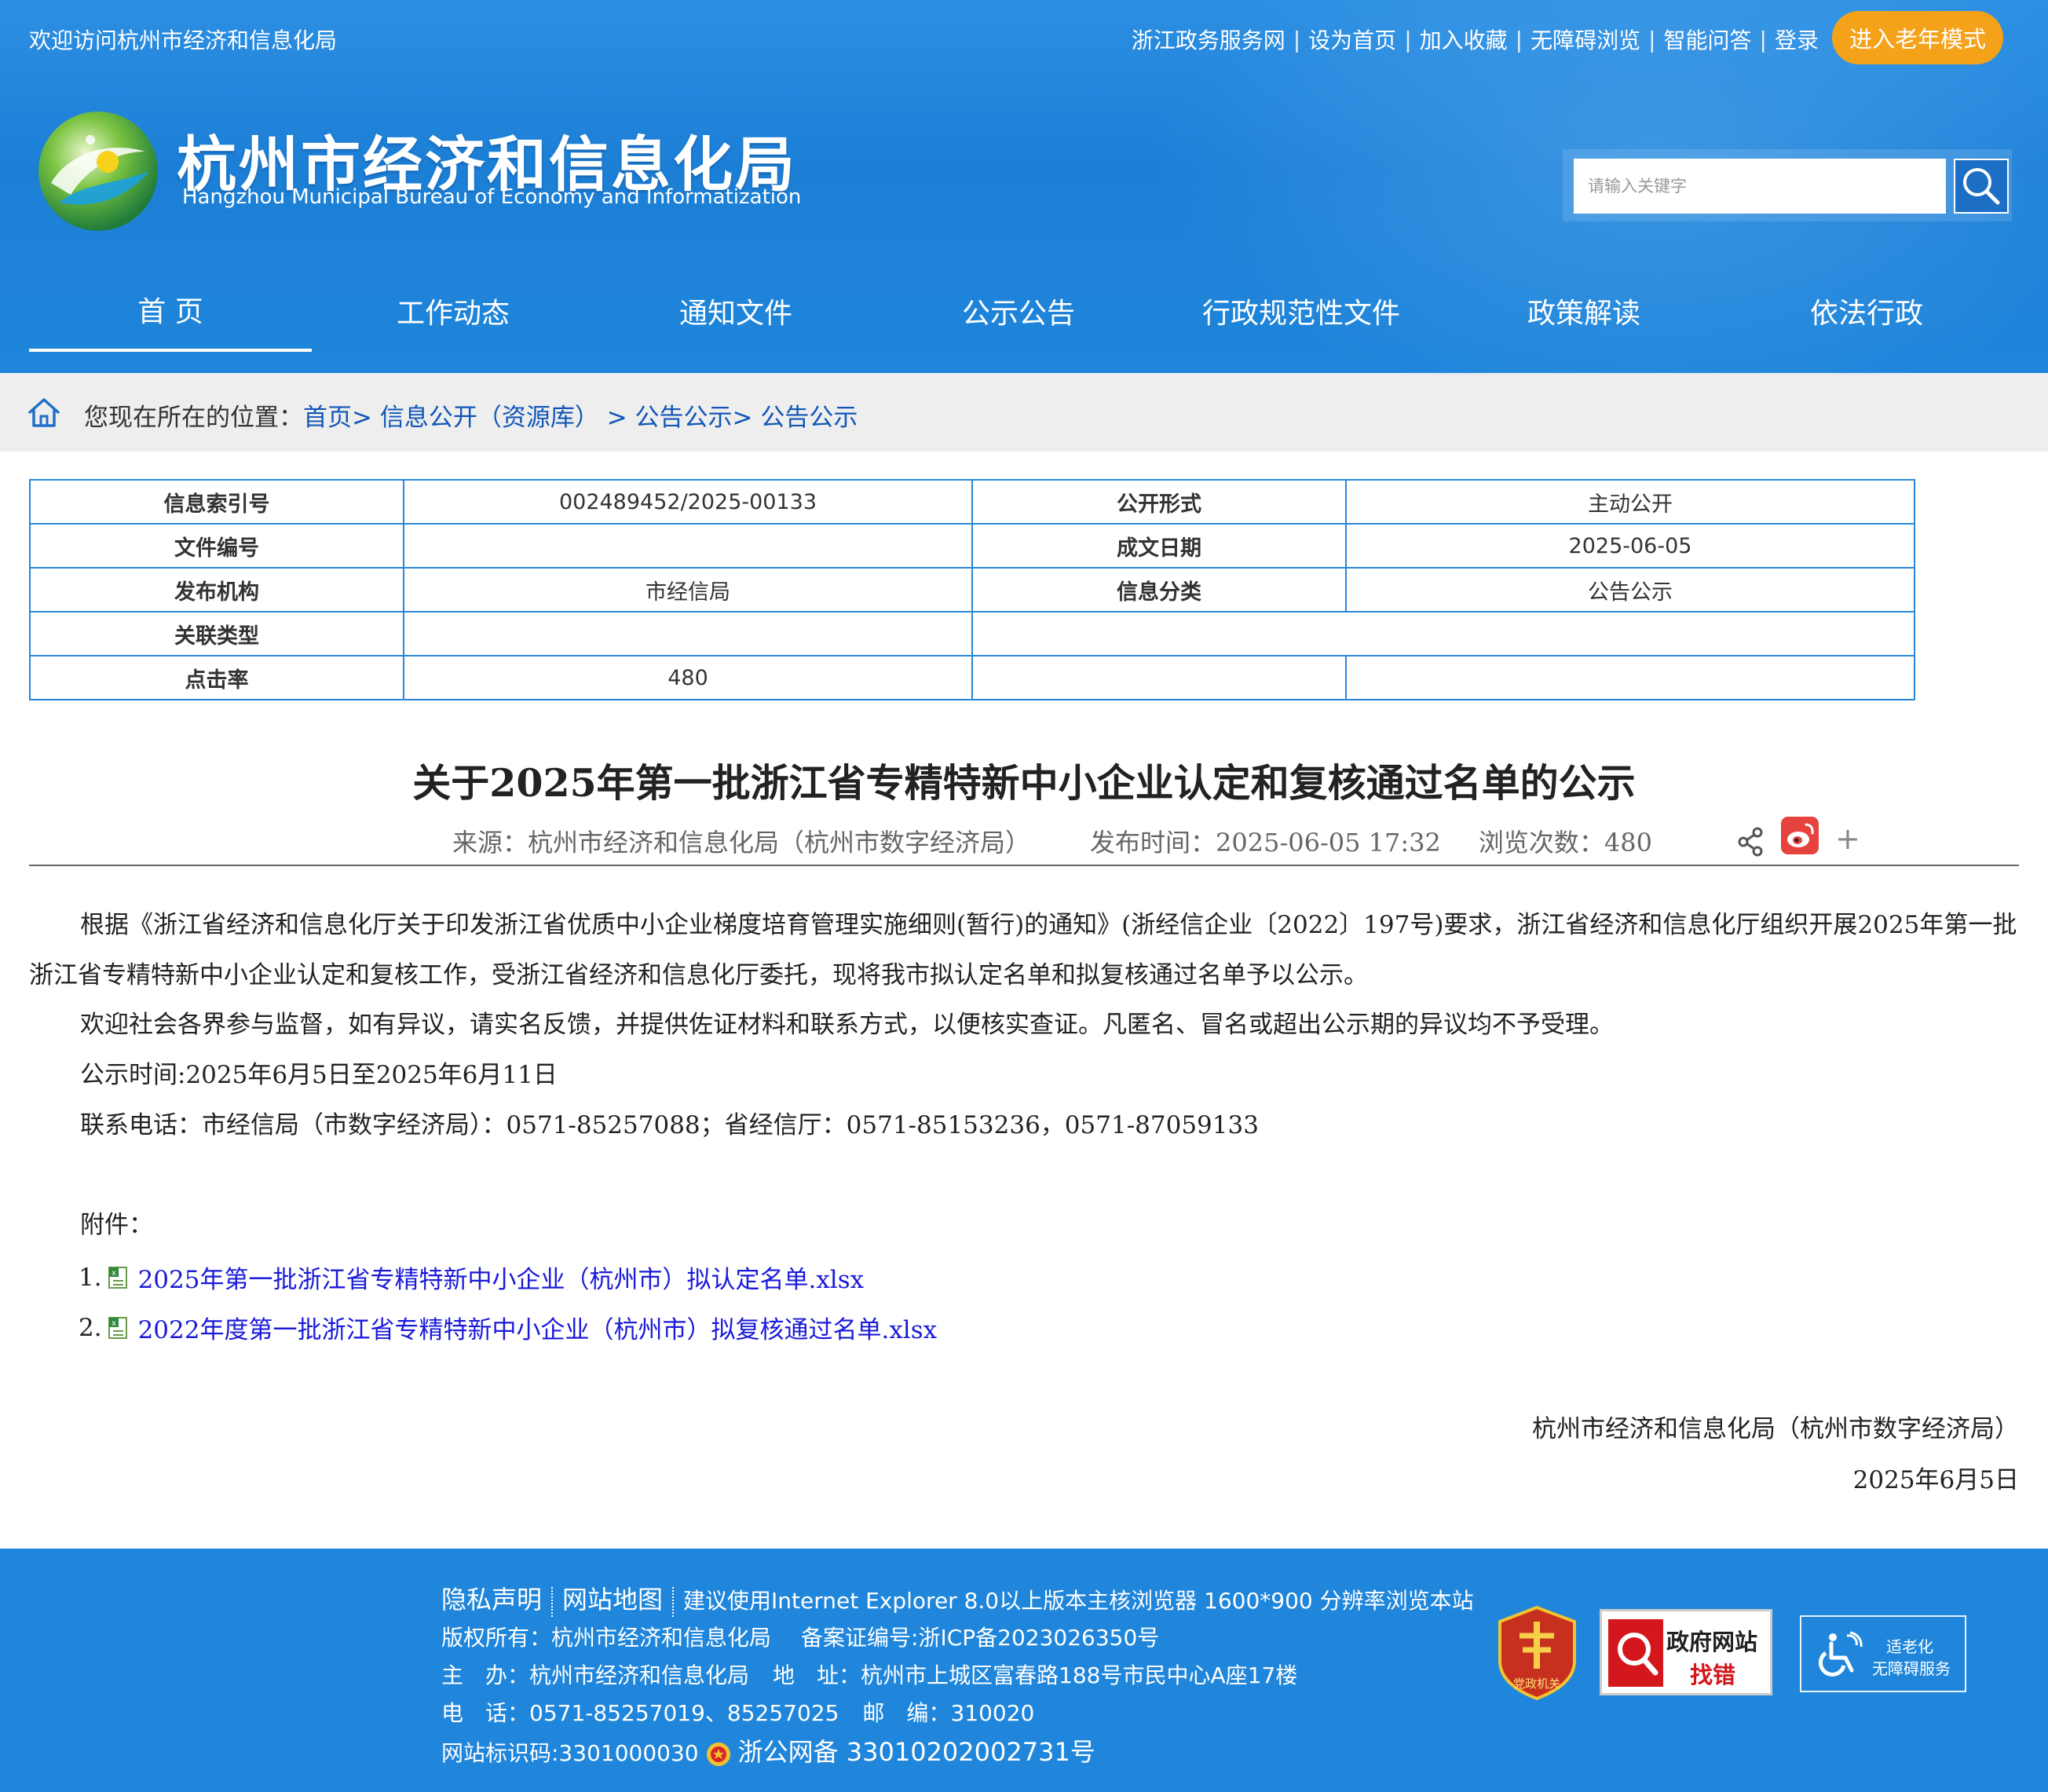 The width and height of the screenshot is (2048, 1792). What do you see at coordinates (1775, 1429) in the screenshot?
I see `signature-organization: 杭州市经济和信息化局（杭州市数字经济局）` at bounding box center [1775, 1429].